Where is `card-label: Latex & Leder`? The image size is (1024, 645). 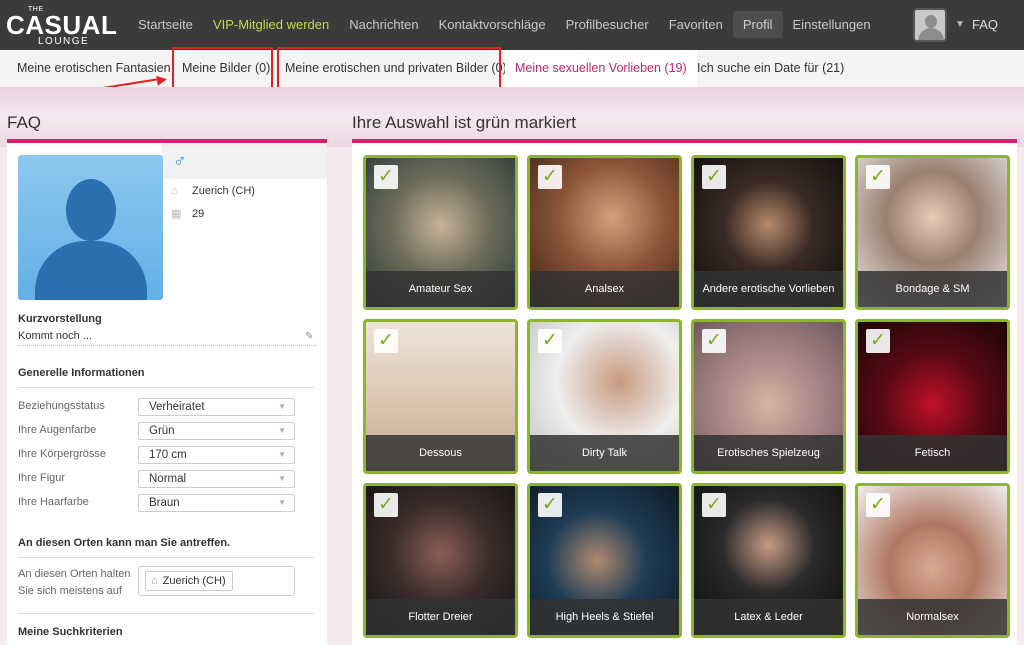 card-label: Latex & Leder is located at coordinates (768, 617).